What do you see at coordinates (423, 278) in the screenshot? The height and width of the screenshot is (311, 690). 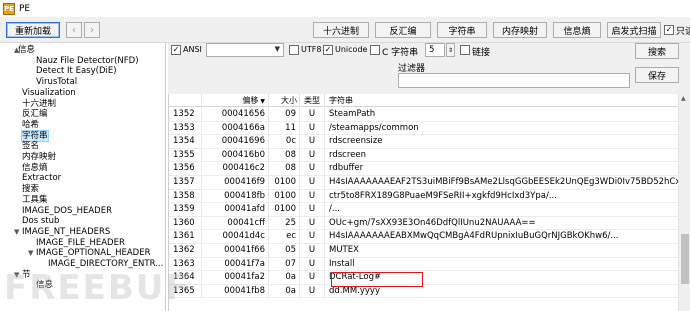 I see `table-row: 1364 00041fa2 0a U DCRat-Log#` at bounding box center [423, 278].